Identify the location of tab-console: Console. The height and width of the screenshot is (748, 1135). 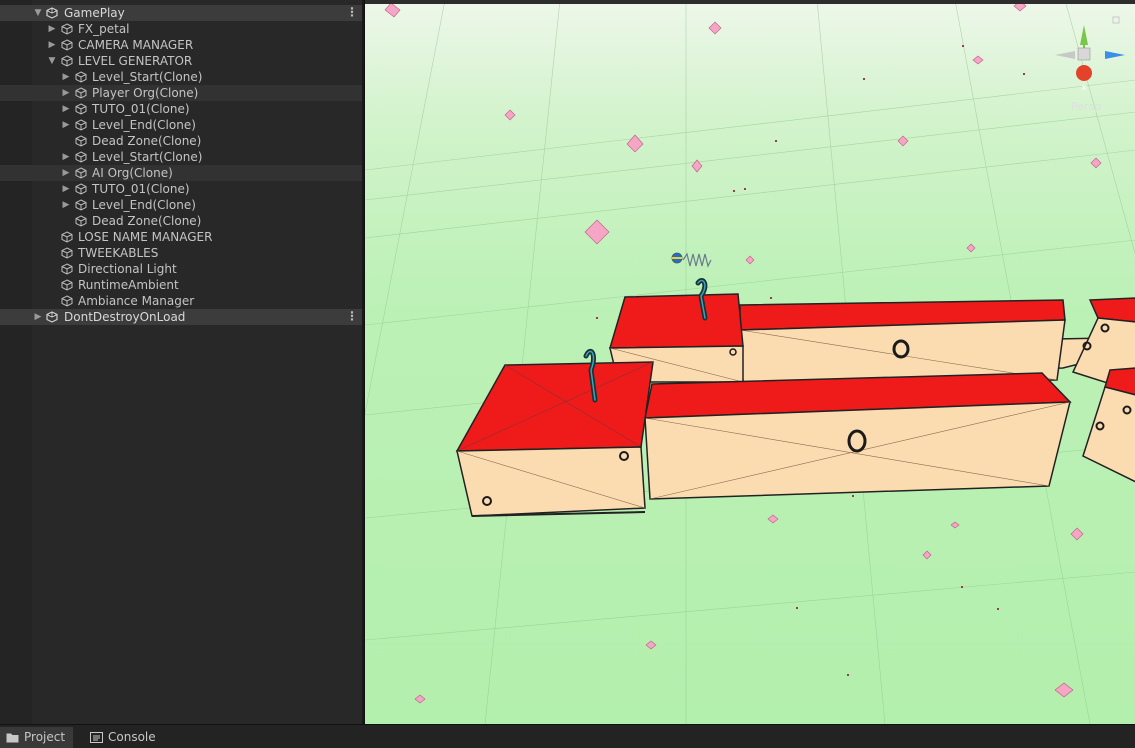
(124, 737).